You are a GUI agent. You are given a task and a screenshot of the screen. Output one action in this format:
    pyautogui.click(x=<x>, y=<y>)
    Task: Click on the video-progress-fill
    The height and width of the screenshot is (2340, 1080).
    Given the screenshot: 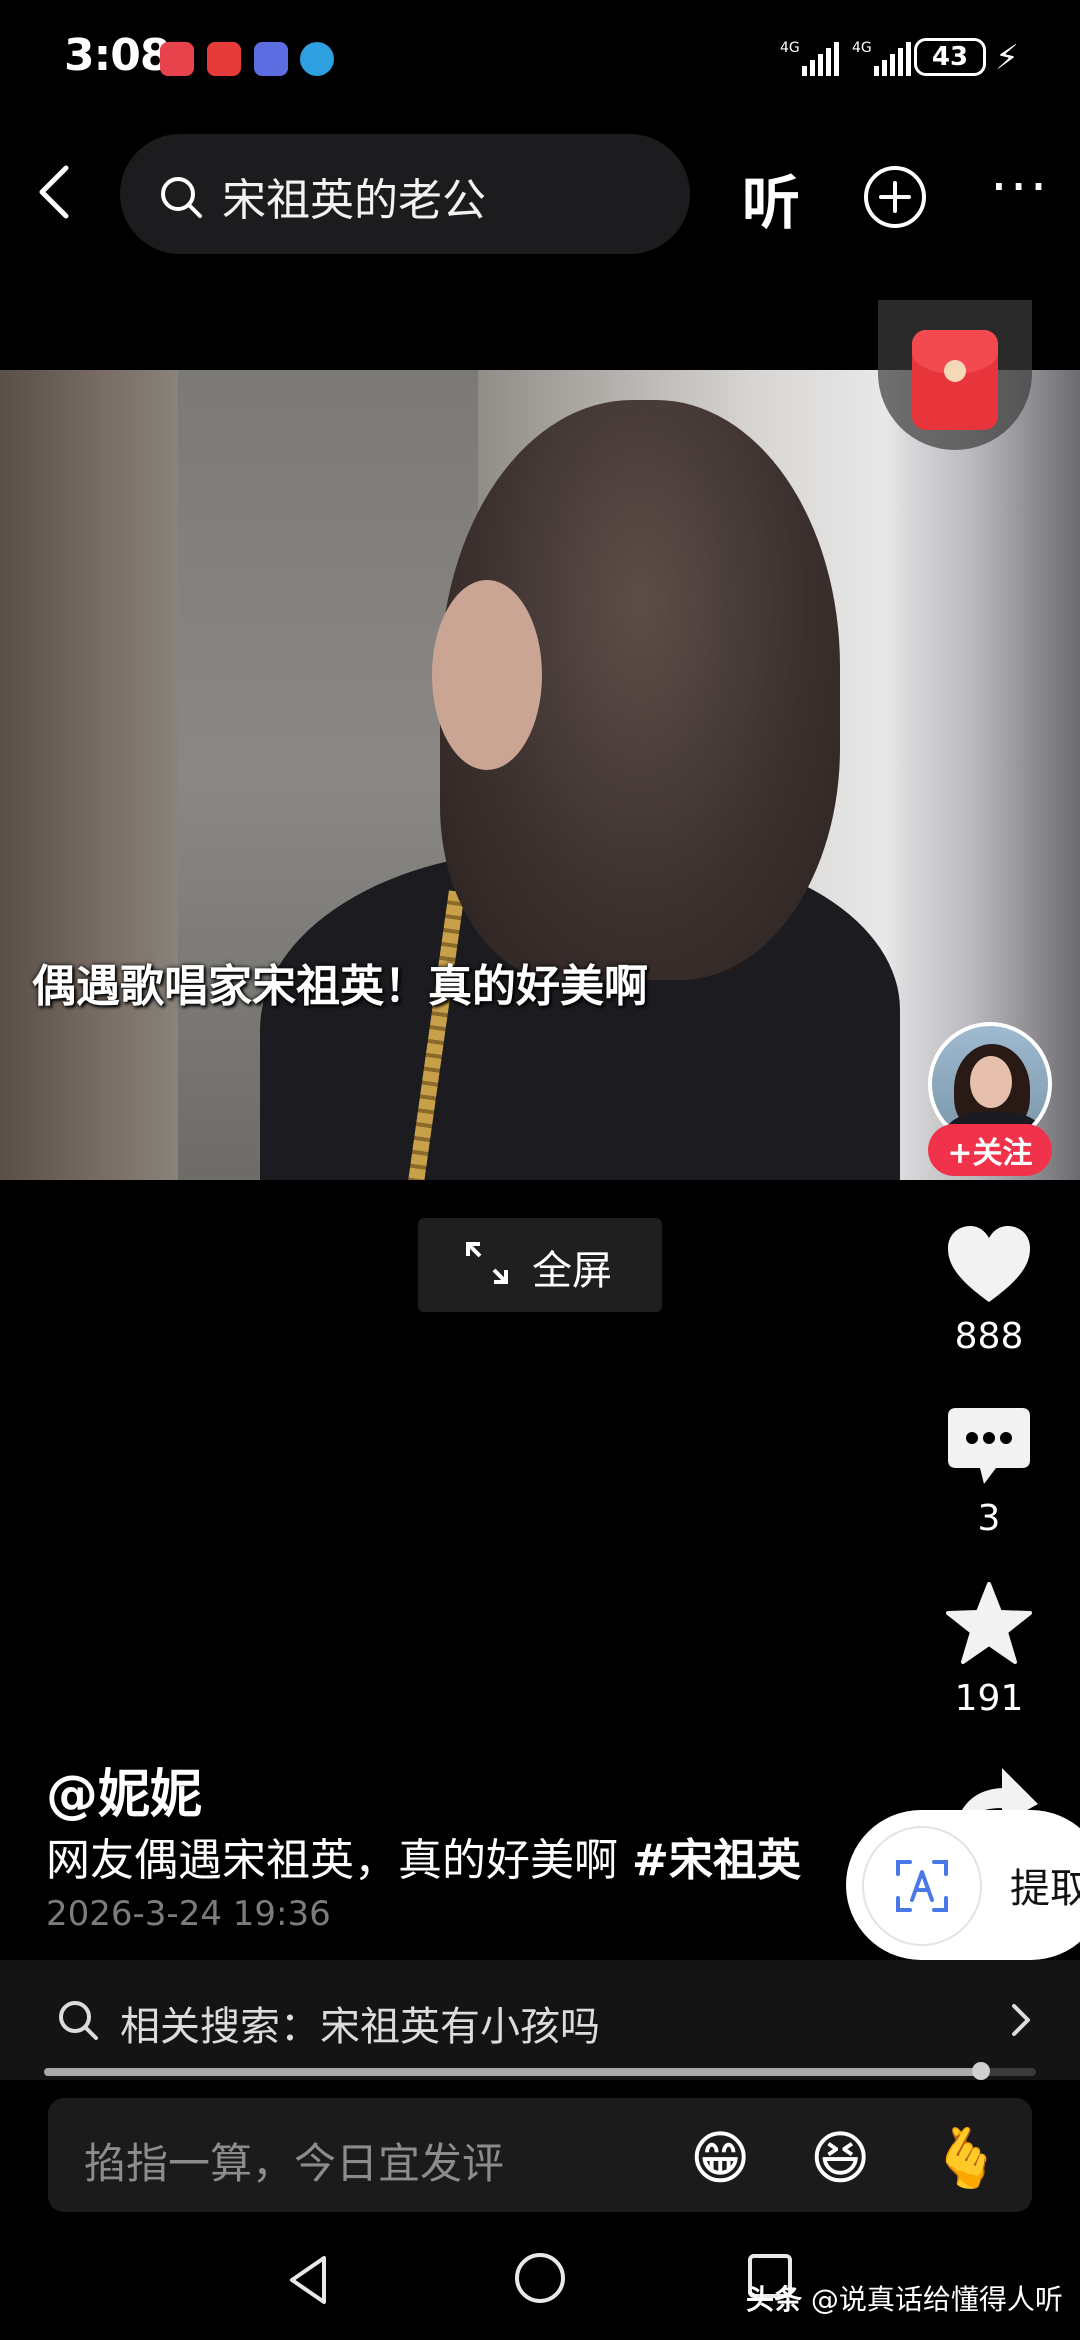 What is the action you would take?
    pyautogui.click(x=513, y=2072)
    